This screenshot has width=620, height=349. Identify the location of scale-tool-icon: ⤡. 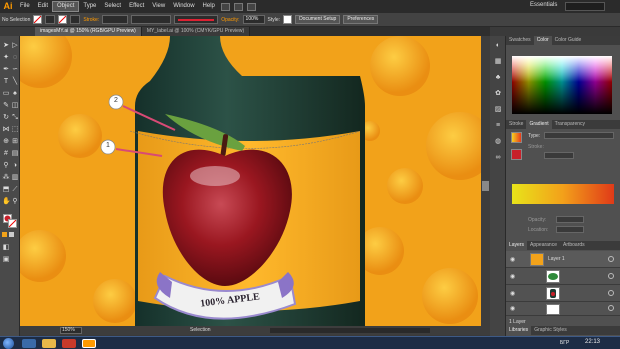
(15, 118).